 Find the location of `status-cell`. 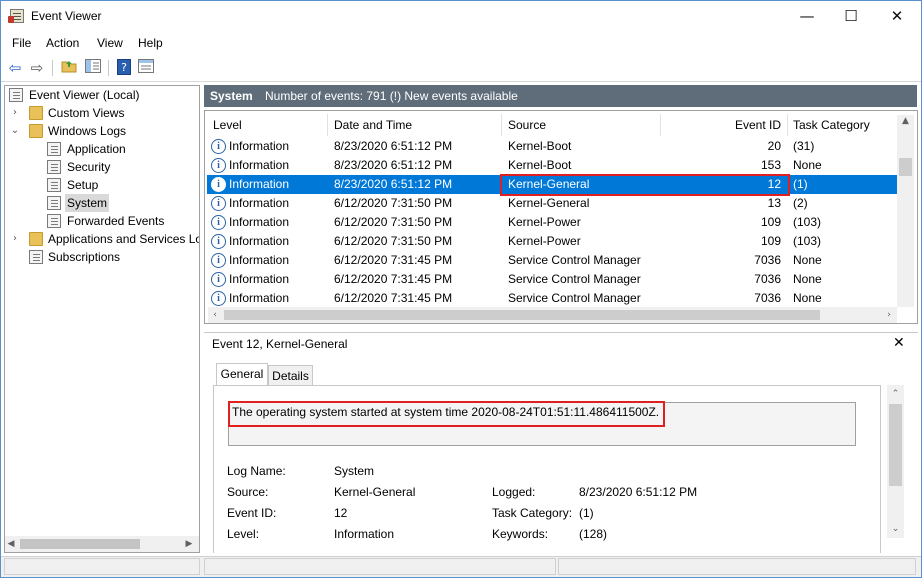

status-cell is located at coordinates (102, 566).